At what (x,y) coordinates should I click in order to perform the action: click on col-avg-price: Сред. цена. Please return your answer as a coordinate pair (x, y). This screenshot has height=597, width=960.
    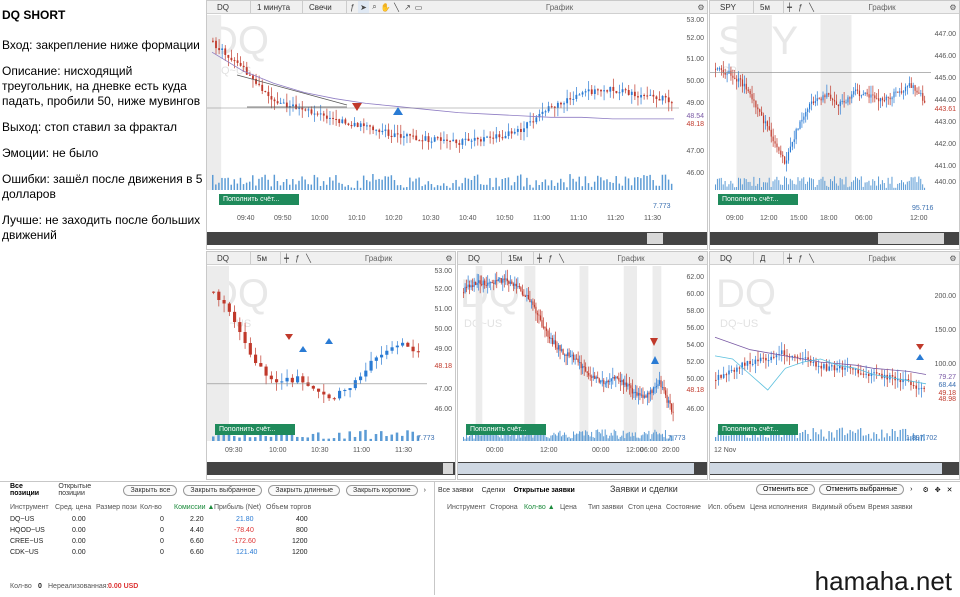
    Looking at the image, I should click on (73, 507).